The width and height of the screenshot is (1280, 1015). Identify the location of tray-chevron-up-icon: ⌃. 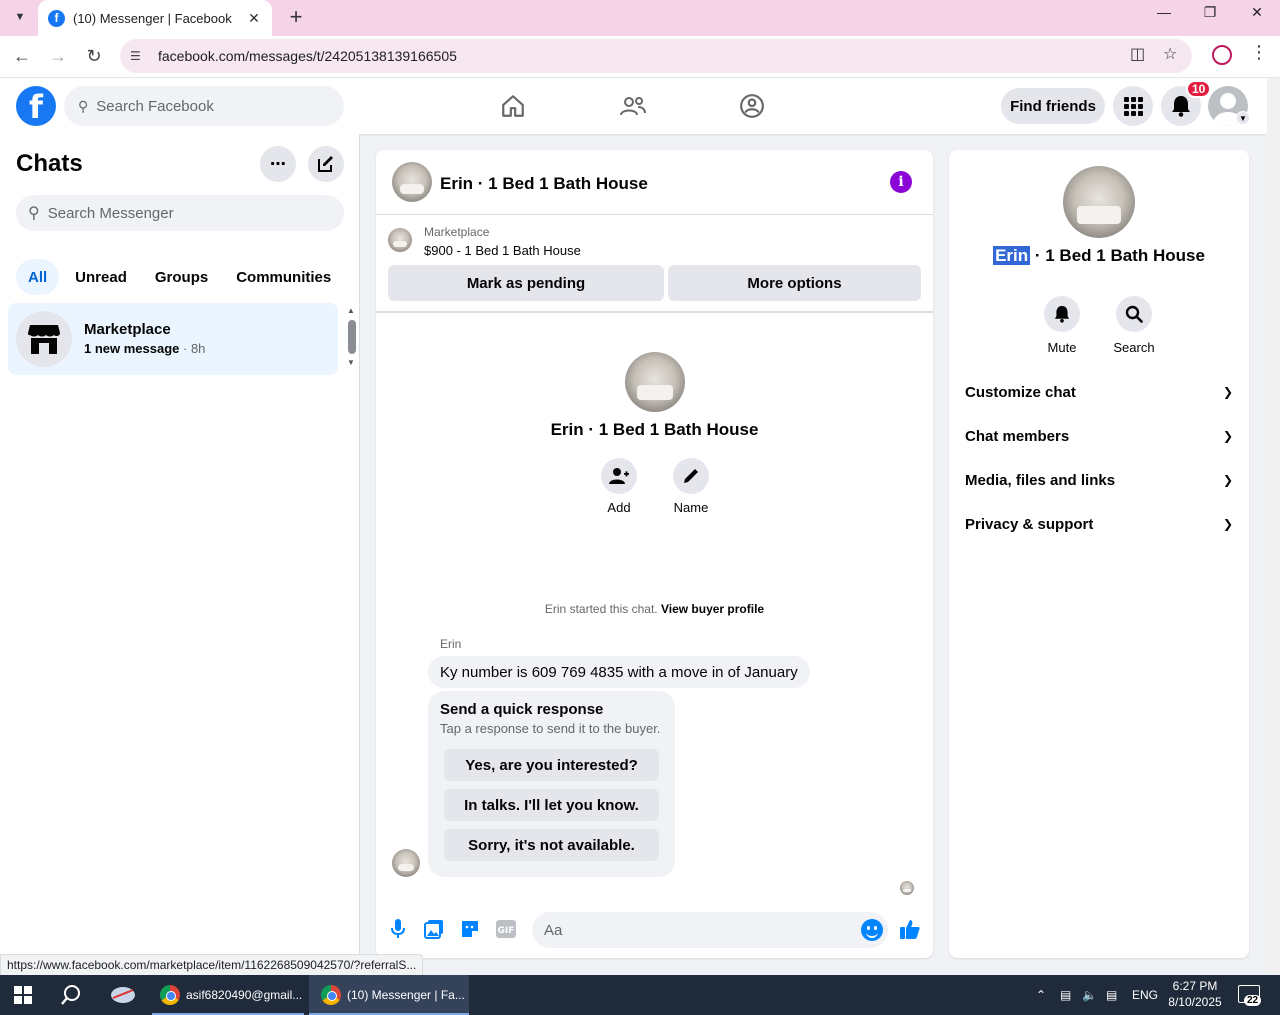
(1041, 995).